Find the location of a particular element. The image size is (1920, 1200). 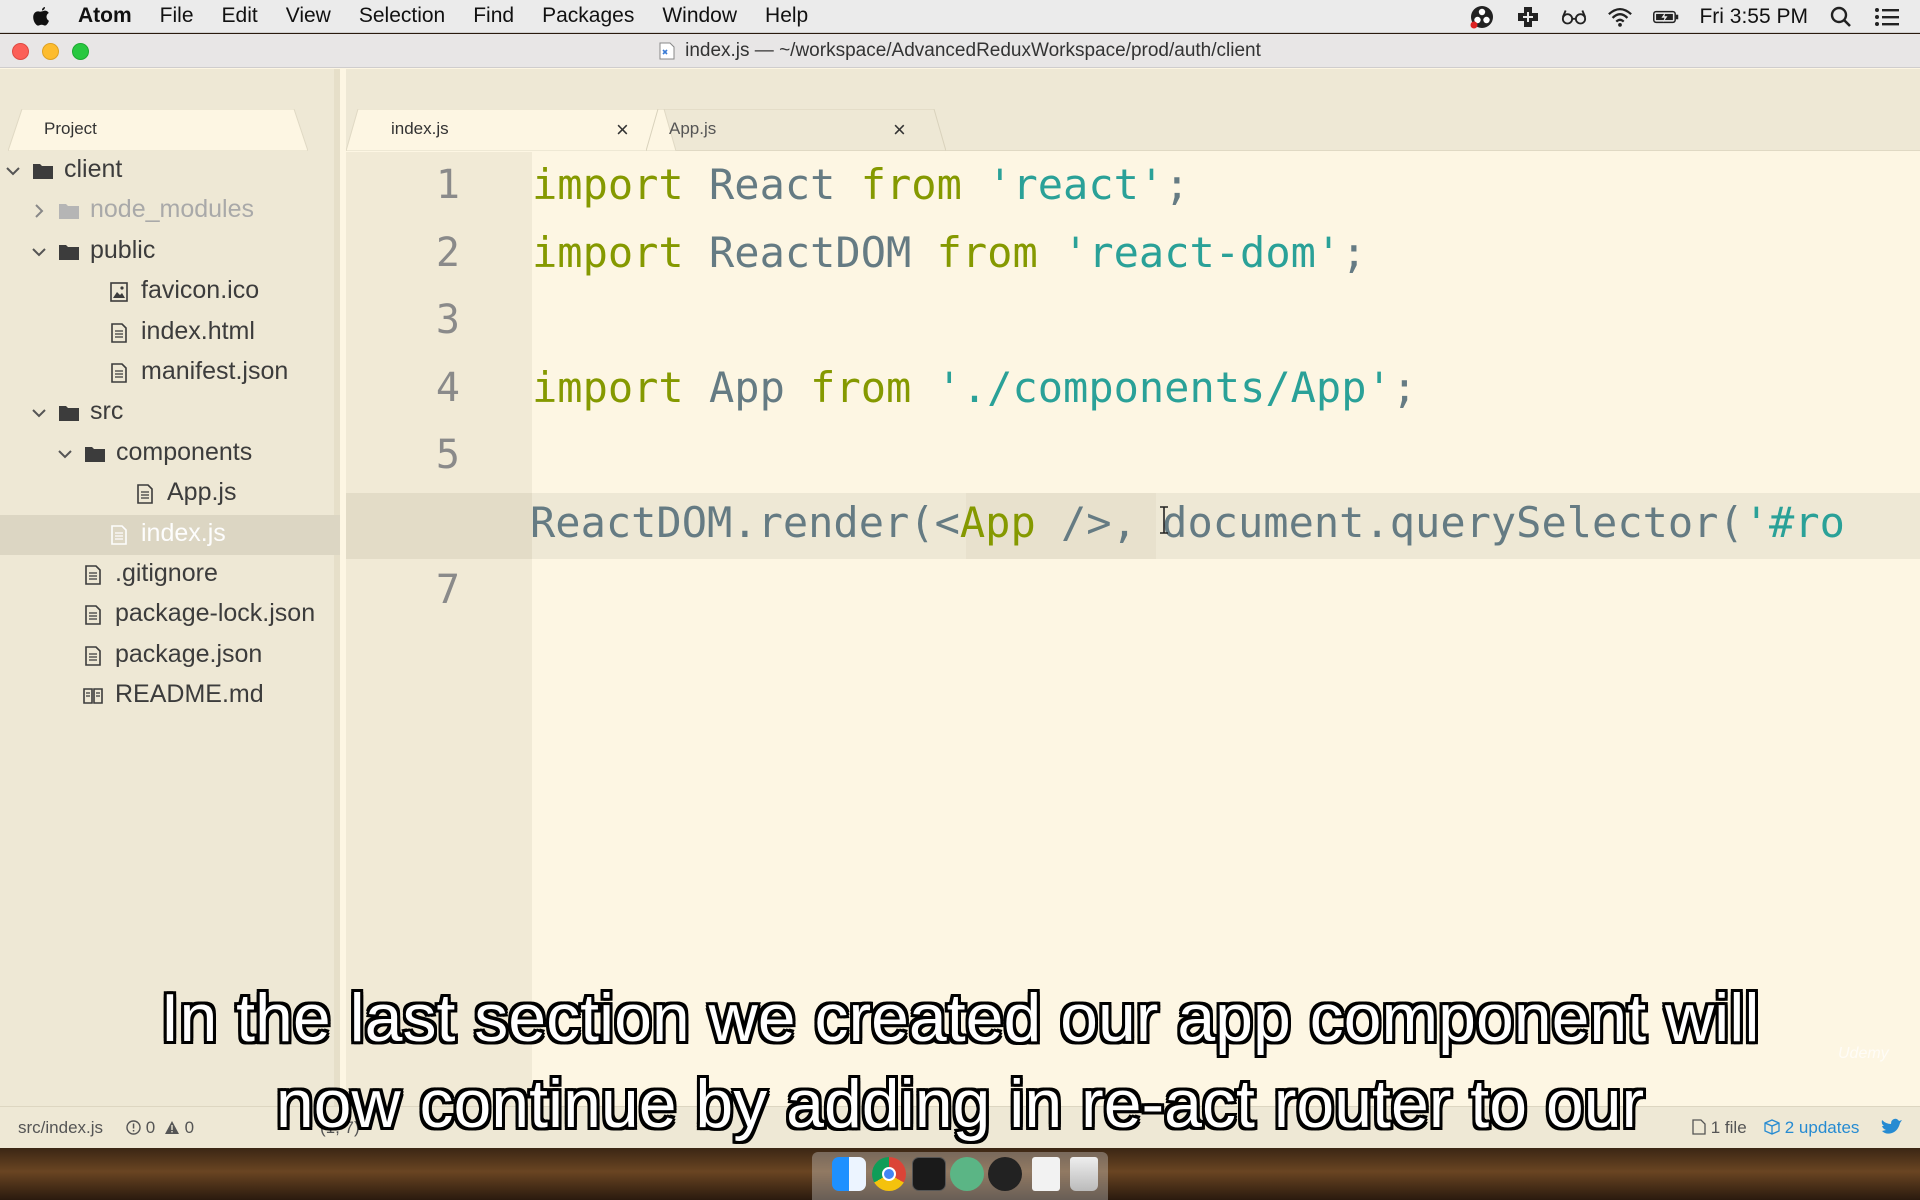

tree-item-label: client is located at coordinates (93, 169).